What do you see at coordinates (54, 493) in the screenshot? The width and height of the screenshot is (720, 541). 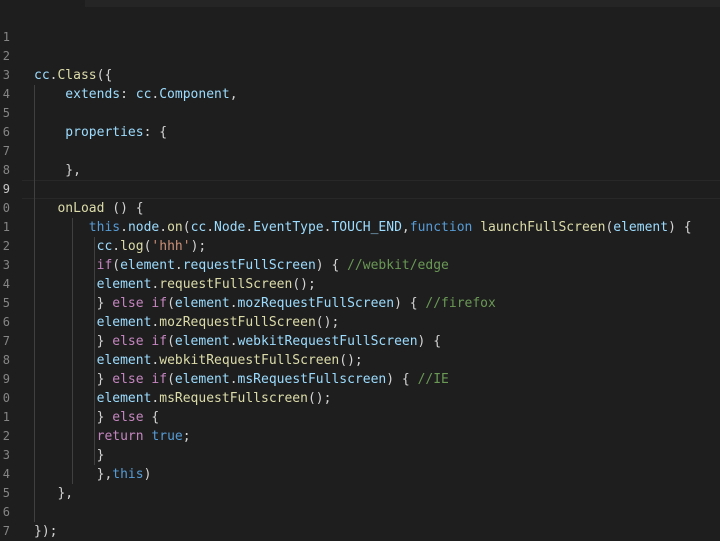 I see `code-token: },` at bounding box center [54, 493].